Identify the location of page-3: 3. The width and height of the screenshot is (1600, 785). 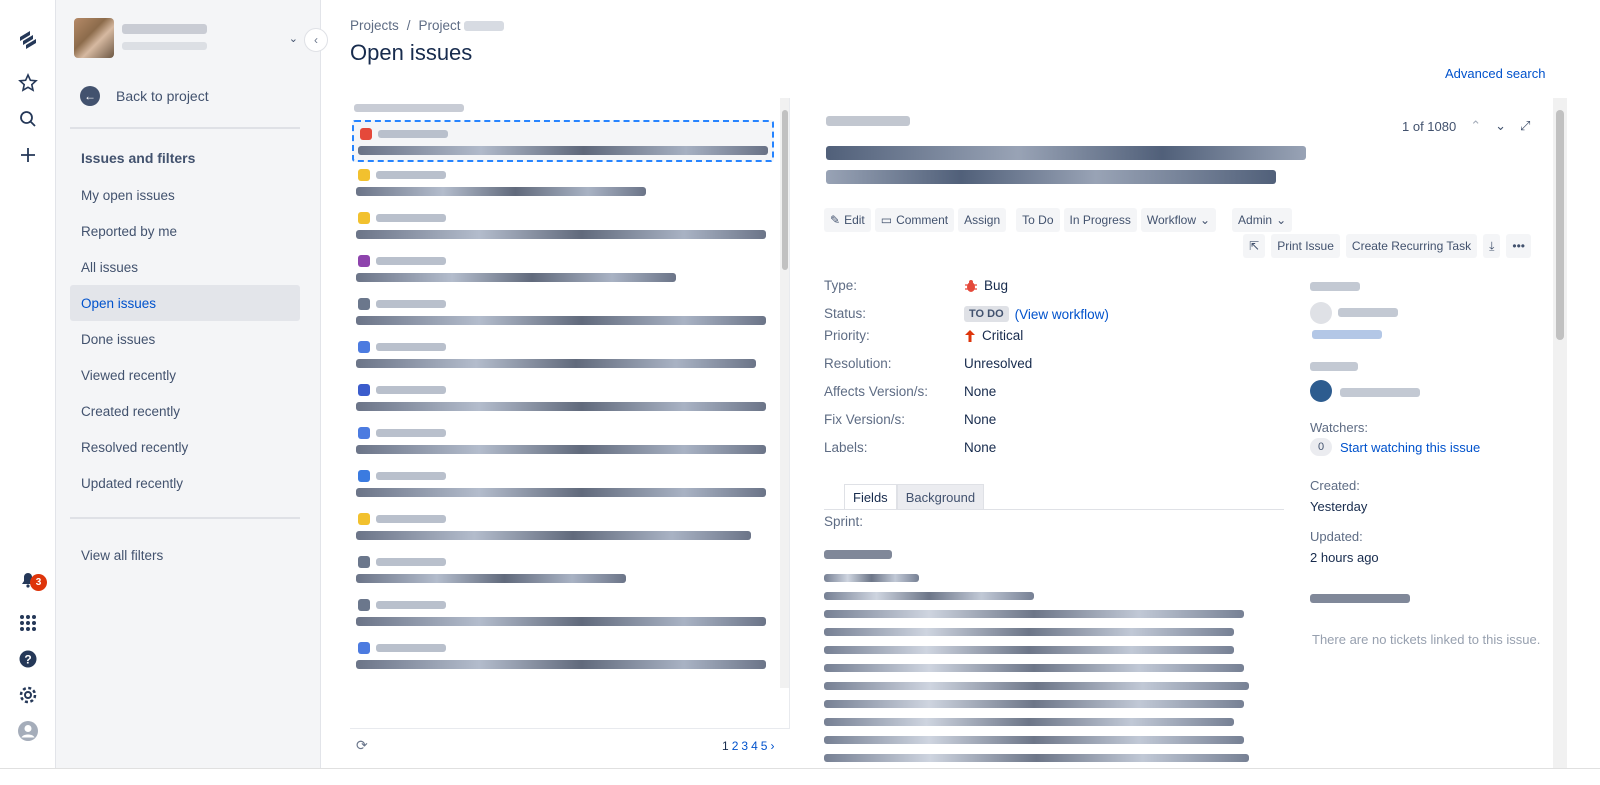
(744, 746).